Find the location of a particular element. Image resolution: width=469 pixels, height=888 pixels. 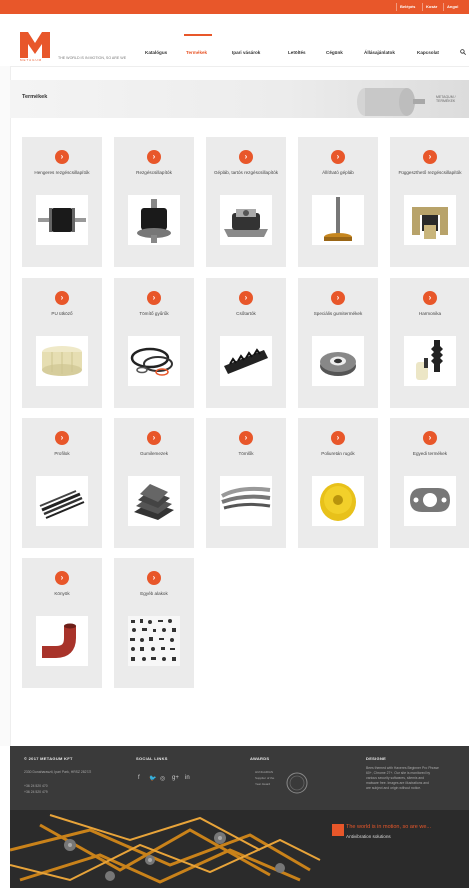

product-card: › Csőtartók is located at coordinates (246, 343).